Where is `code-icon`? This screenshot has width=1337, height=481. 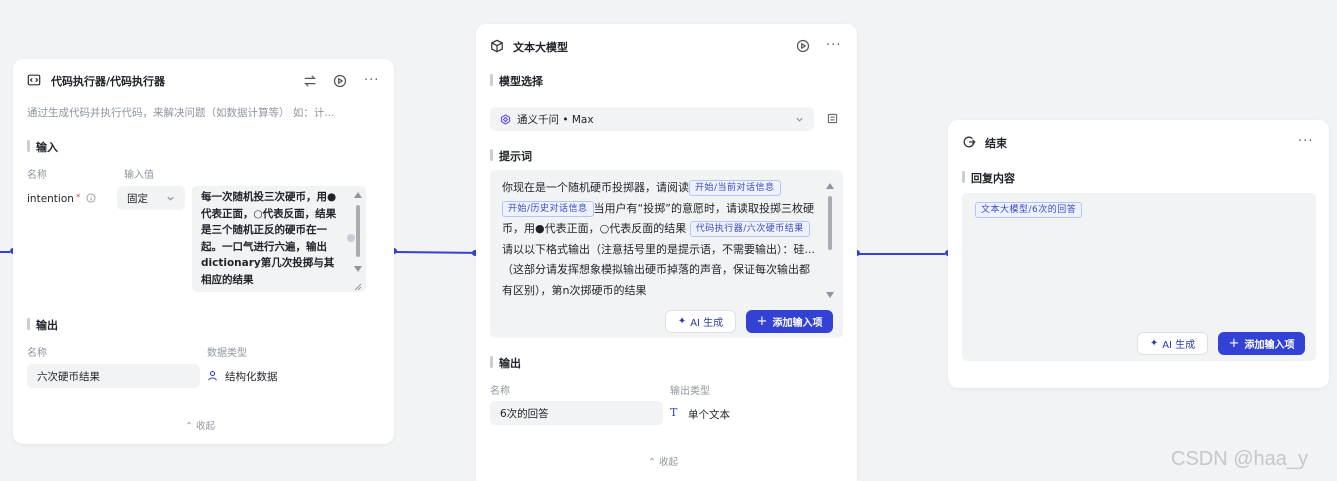 code-icon is located at coordinates (34, 80).